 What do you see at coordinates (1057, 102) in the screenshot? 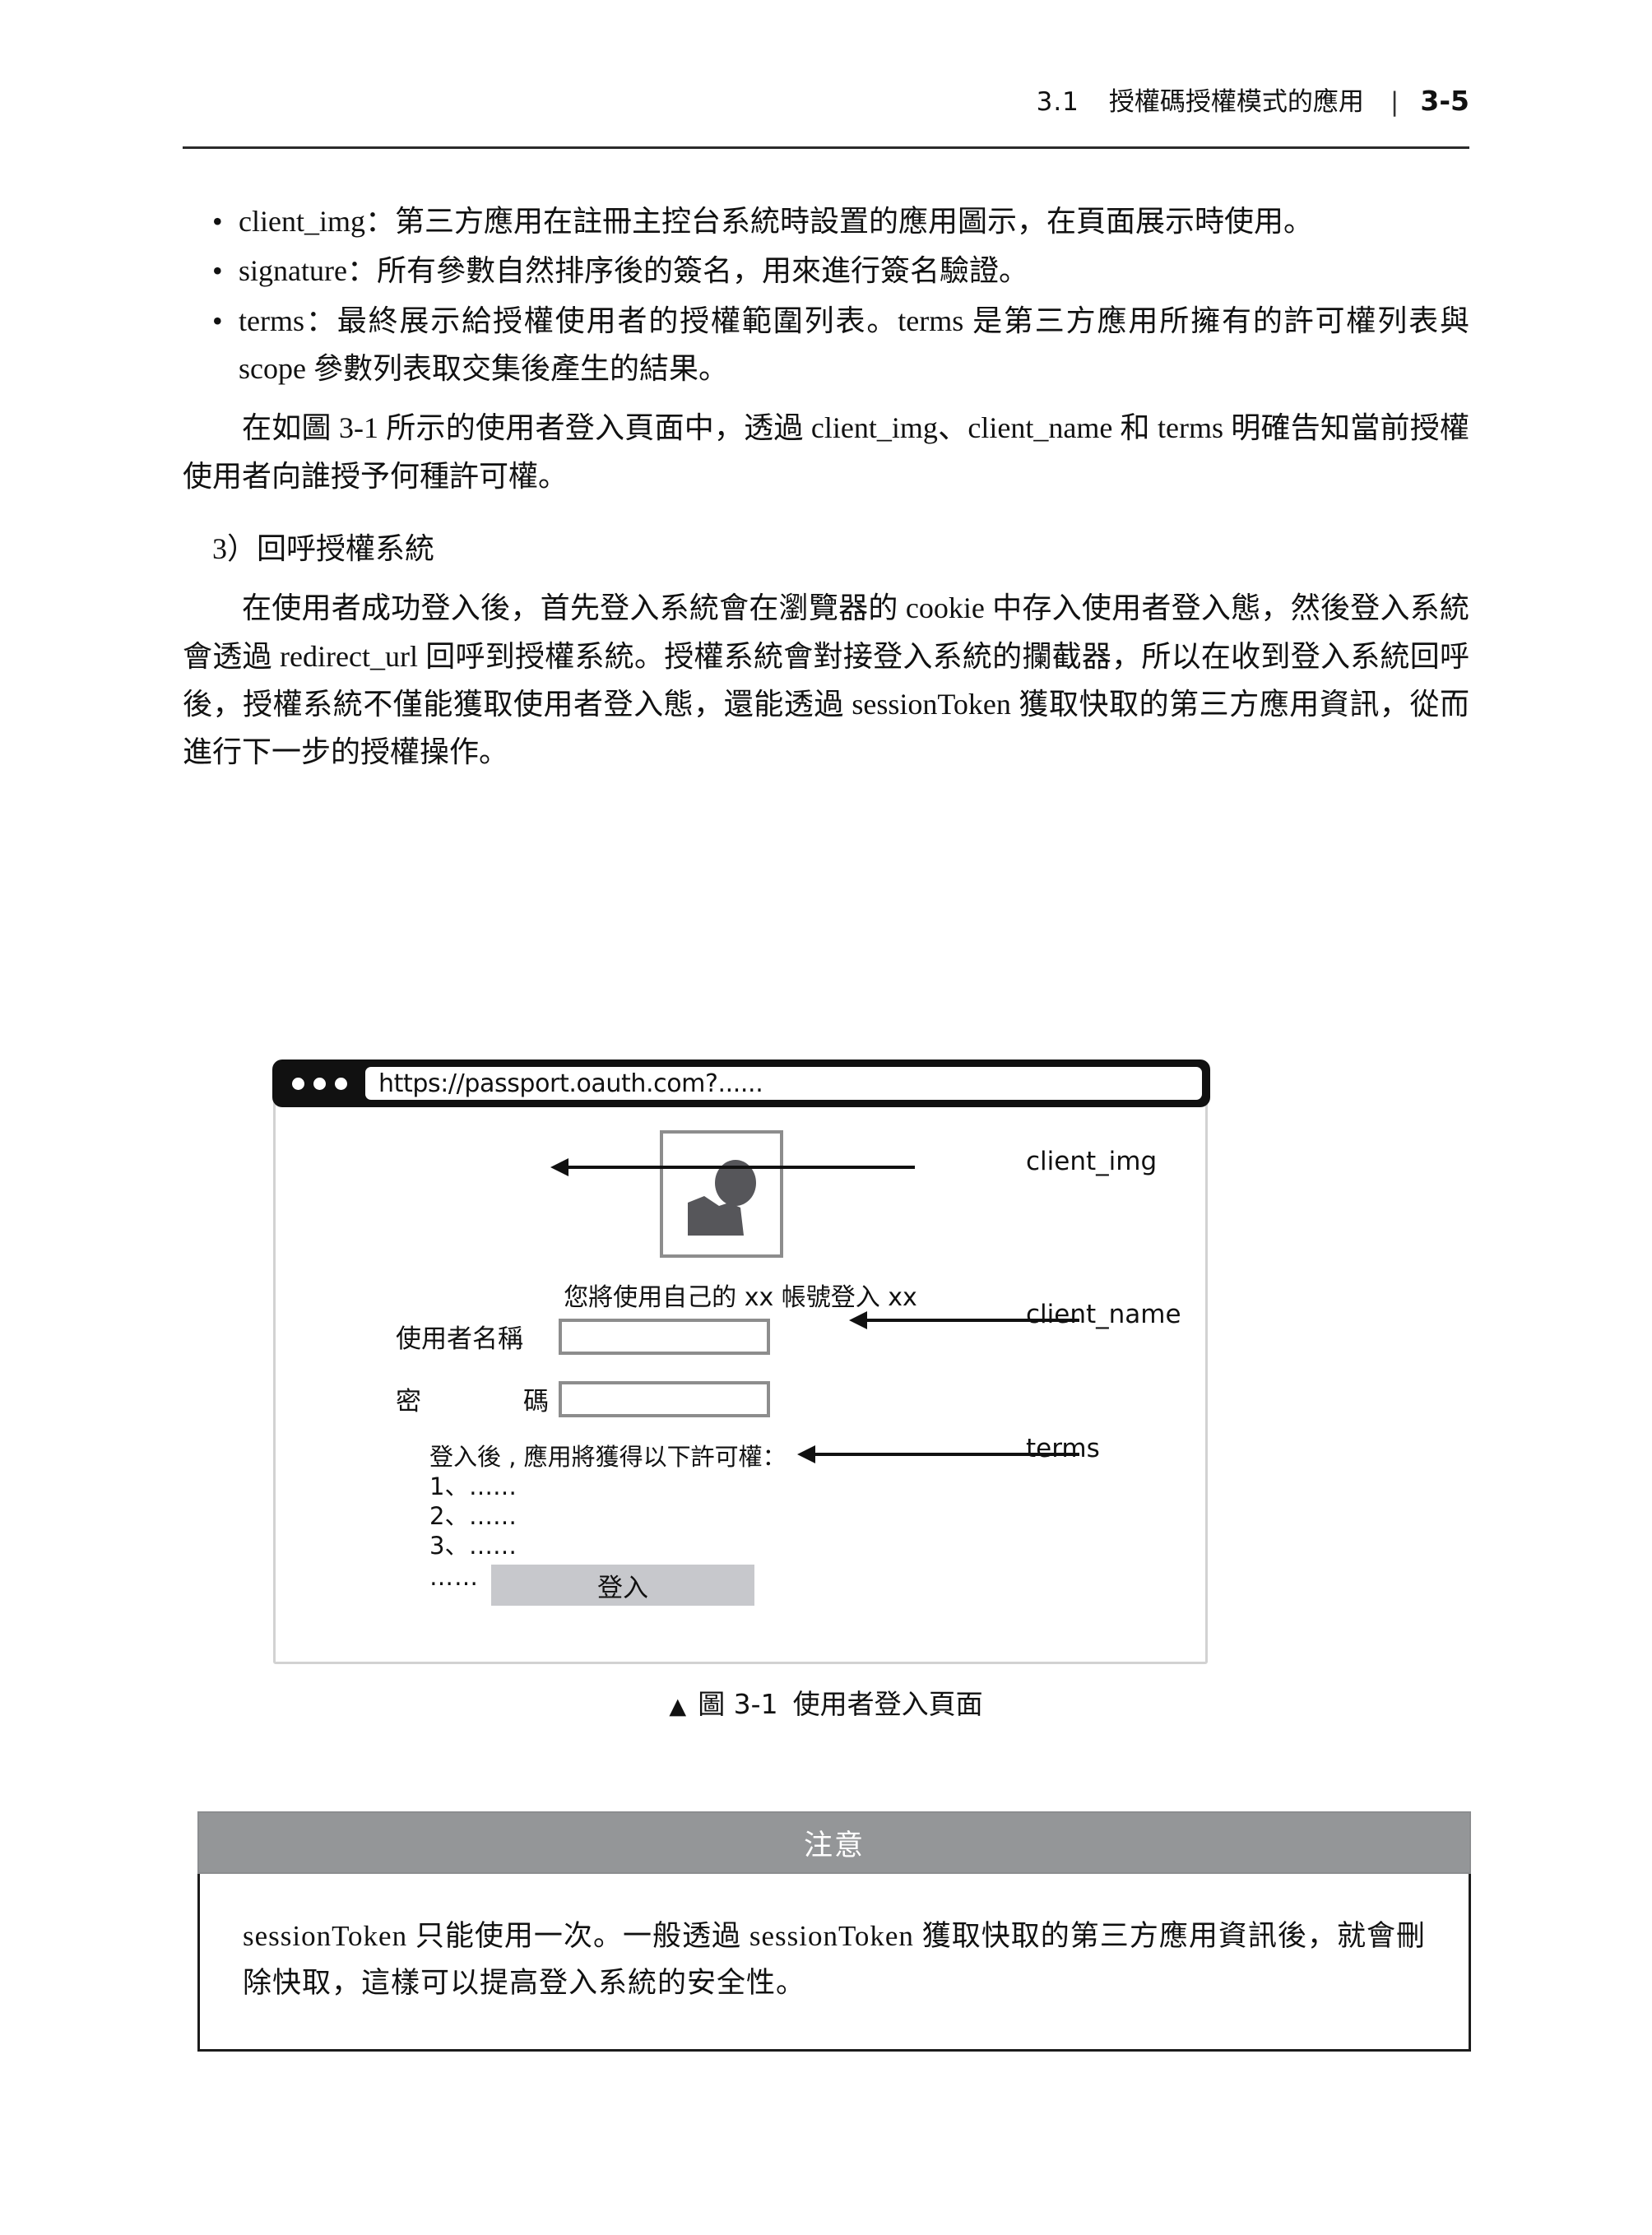
I see `running-head-section-number: 3.1` at bounding box center [1057, 102].